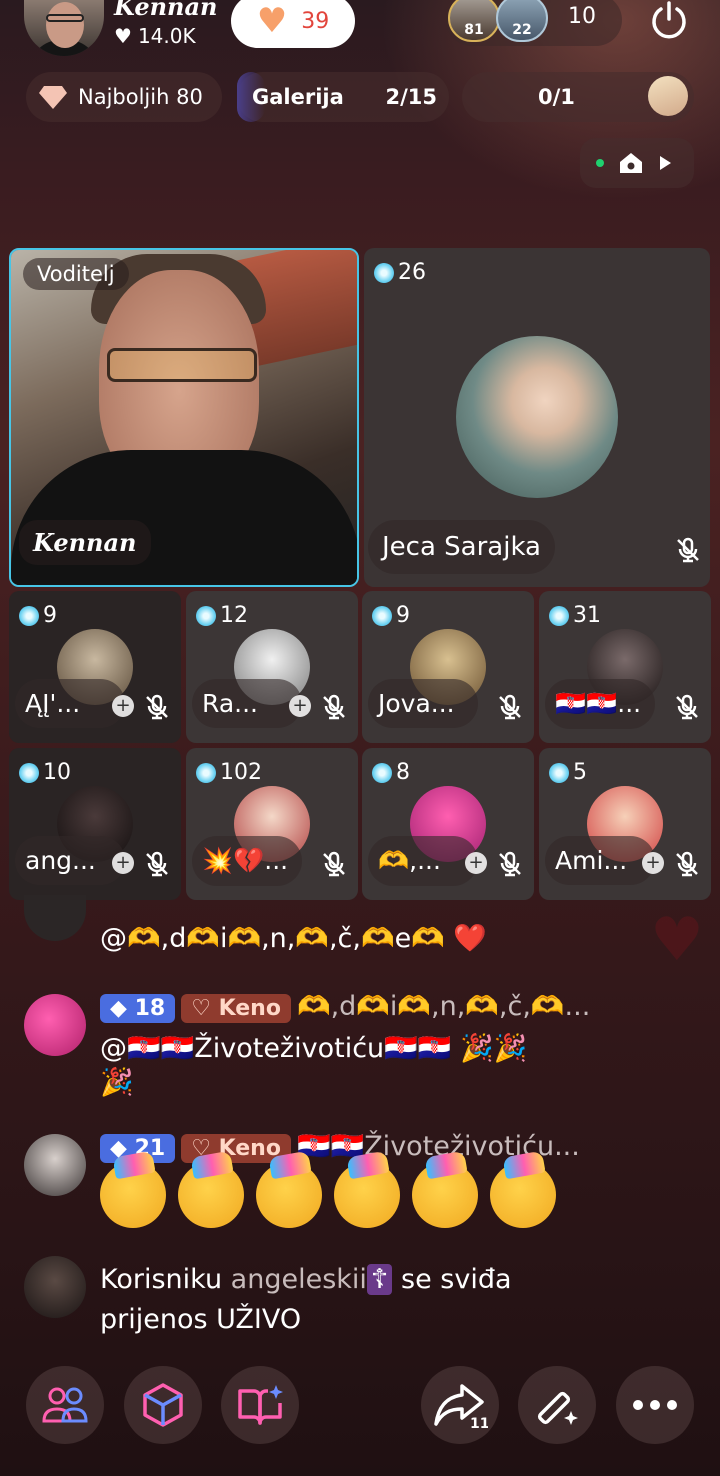 The width and height of the screenshot is (720, 1476). I want to click on follow-heart-button: ♥ 39, so click(293, 24).